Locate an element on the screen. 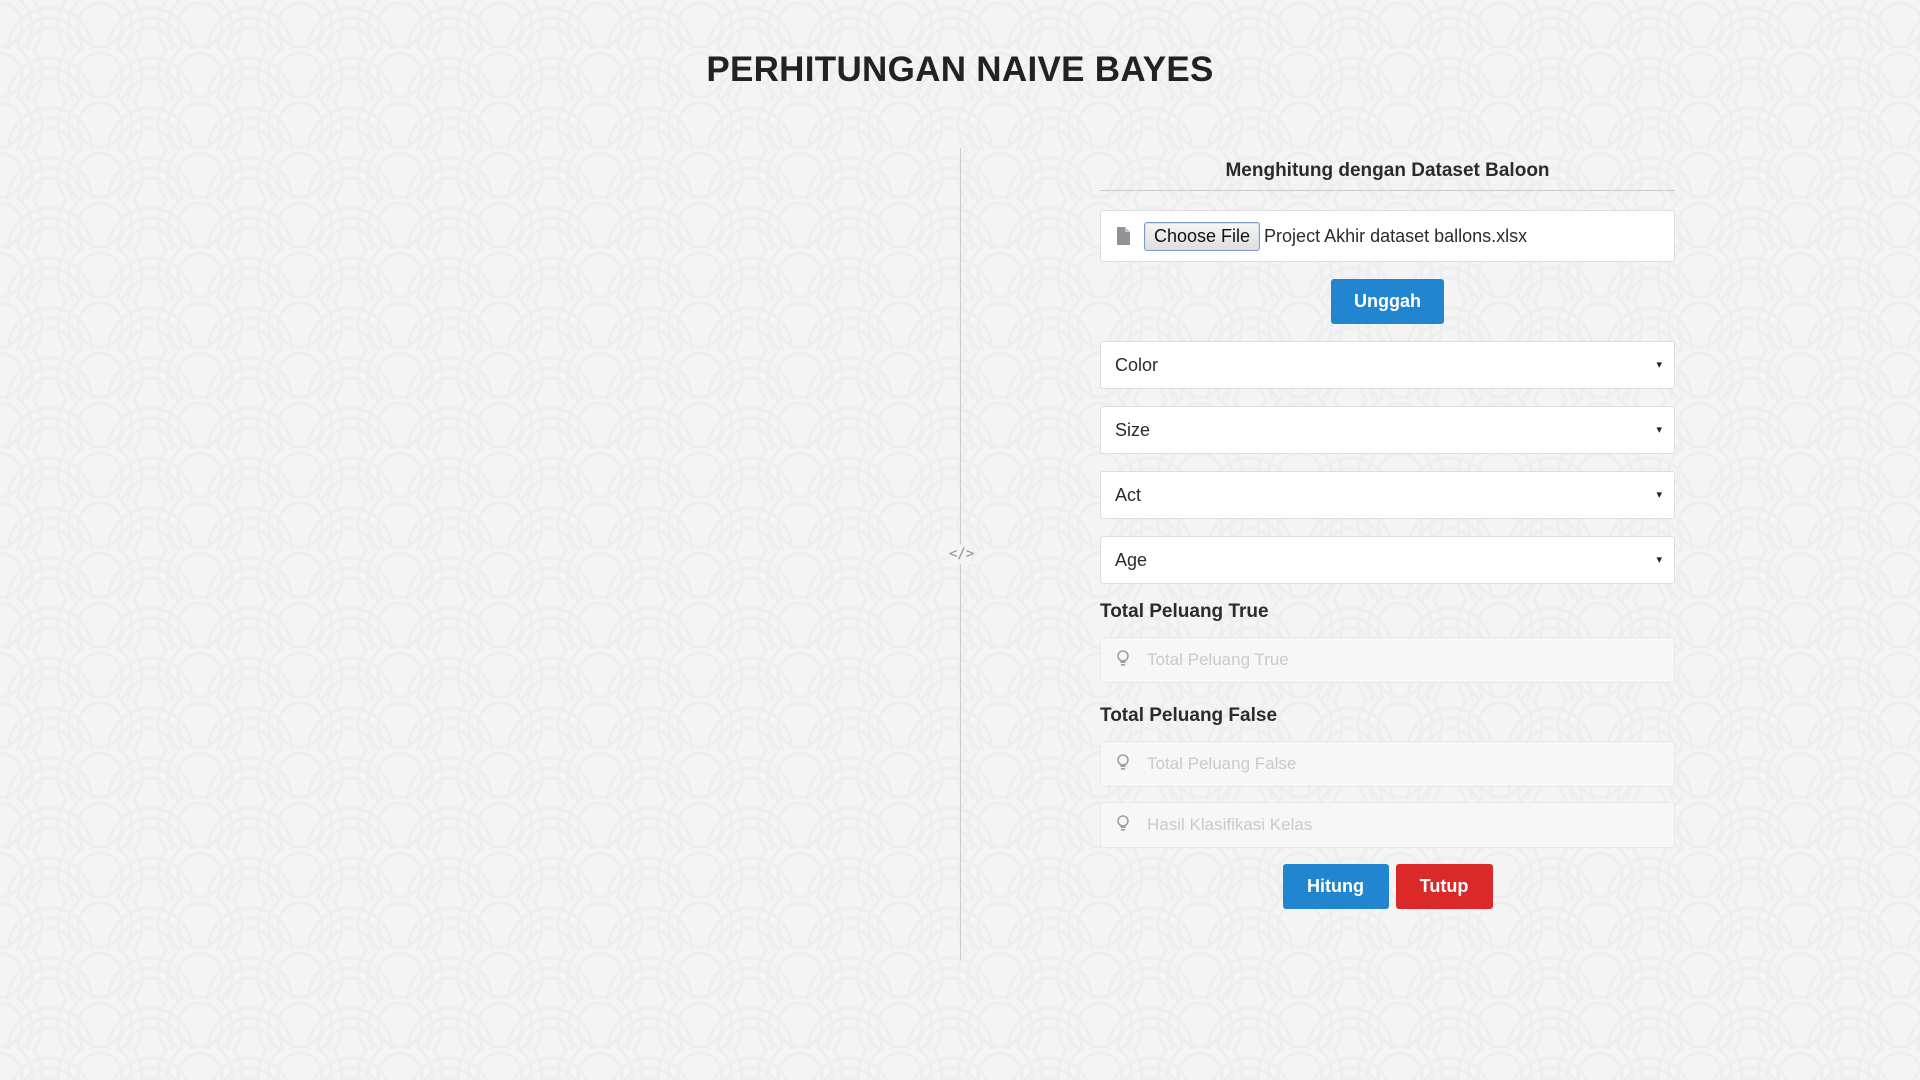 This screenshot has width=1920, height=1080. file-icon is located at coordinates (1123, 236).